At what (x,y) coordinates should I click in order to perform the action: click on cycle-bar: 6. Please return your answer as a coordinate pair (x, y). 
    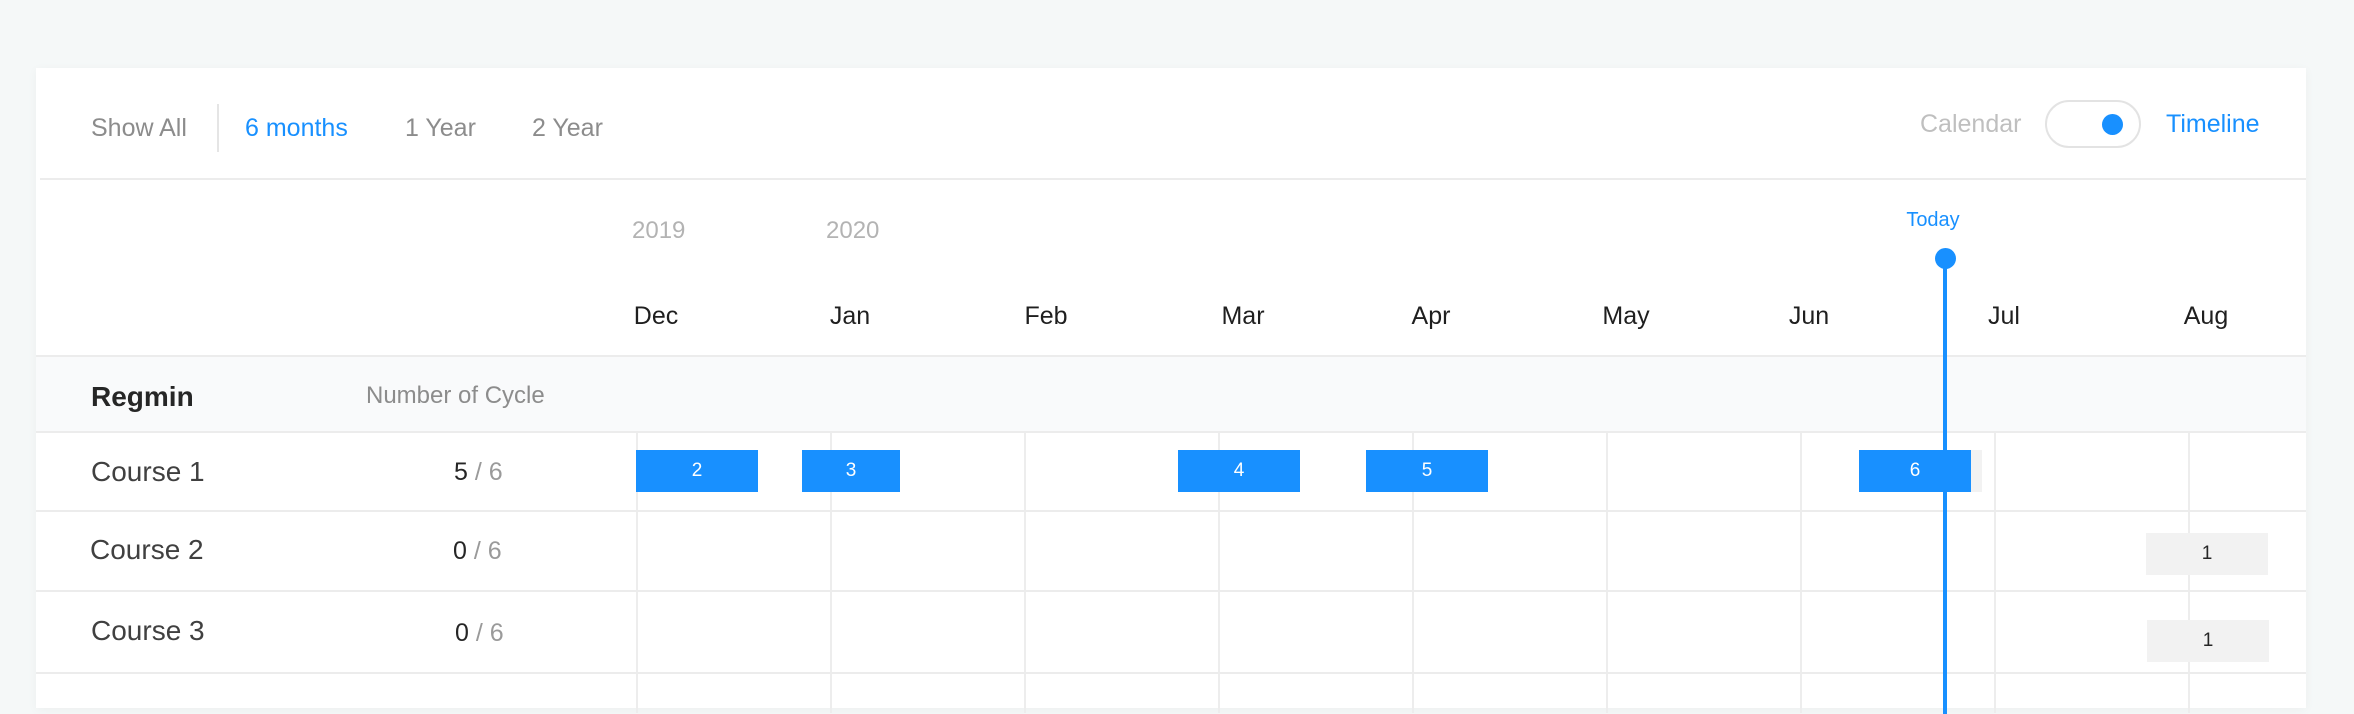
    Looking at the image, I should click on (1915, 471).